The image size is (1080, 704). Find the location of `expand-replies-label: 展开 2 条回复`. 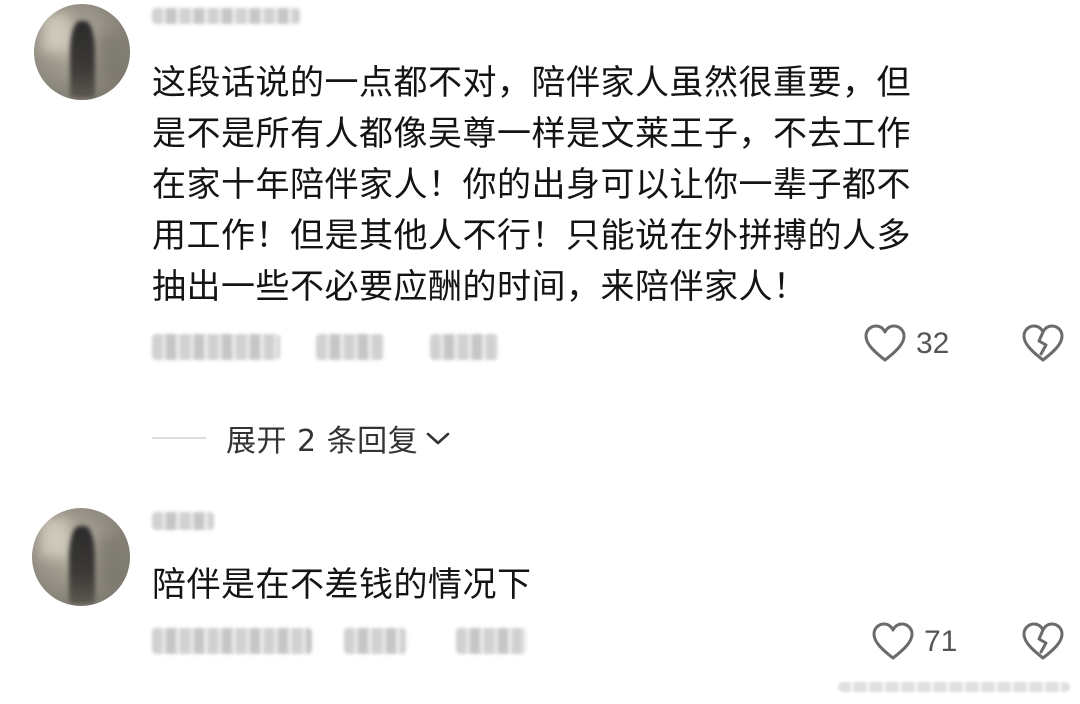

expand-replies-label: 展开 2 条回复 is located at coordinates (322, 441).